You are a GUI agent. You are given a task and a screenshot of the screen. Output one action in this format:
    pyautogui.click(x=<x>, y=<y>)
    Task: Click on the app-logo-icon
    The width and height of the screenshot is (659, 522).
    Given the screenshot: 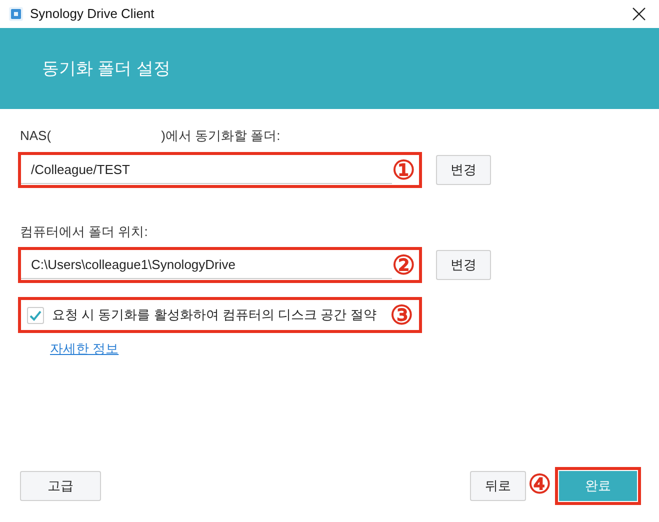 What is the action you would take?
    pyautogui.click(x=16, y=14)
    